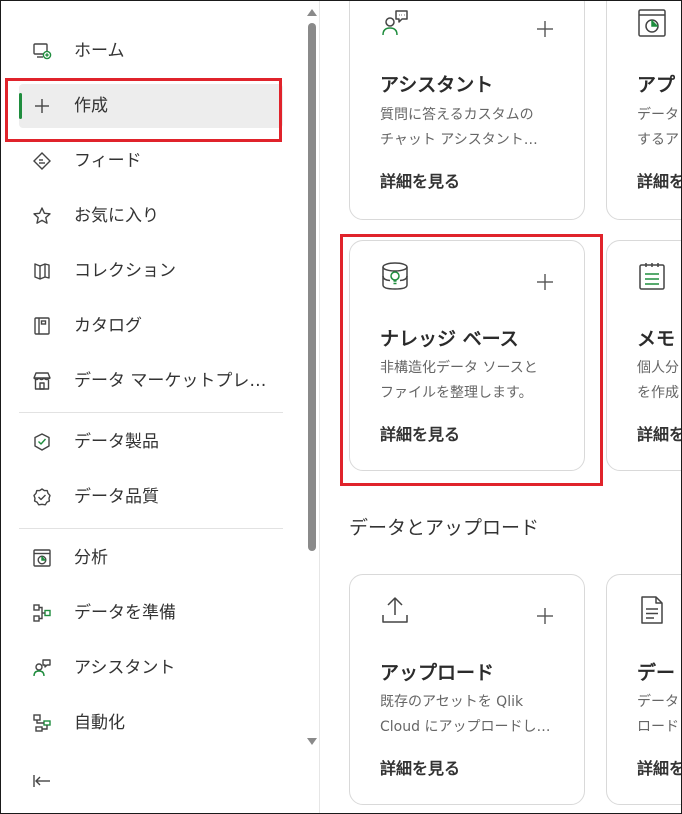  What do you see at coordinates (42, 51) in the screenshot?
I see `home-icon` at bounding box center [42, 51].